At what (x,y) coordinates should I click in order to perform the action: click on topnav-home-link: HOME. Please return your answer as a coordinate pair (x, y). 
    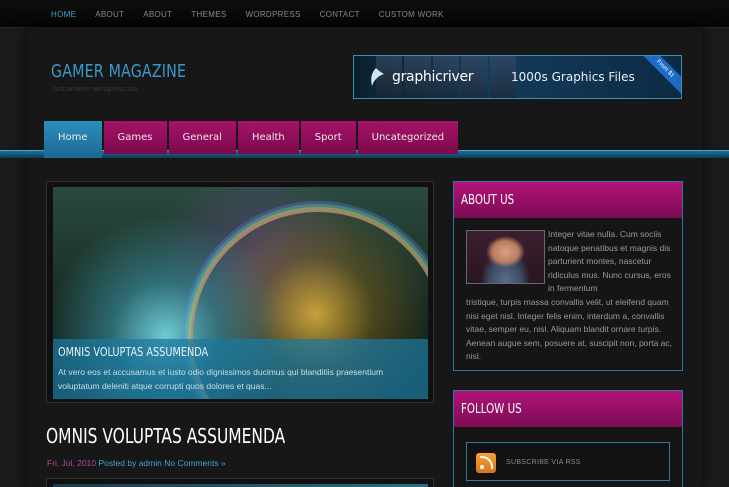
    Looking at the image, I should click on (63, 14).